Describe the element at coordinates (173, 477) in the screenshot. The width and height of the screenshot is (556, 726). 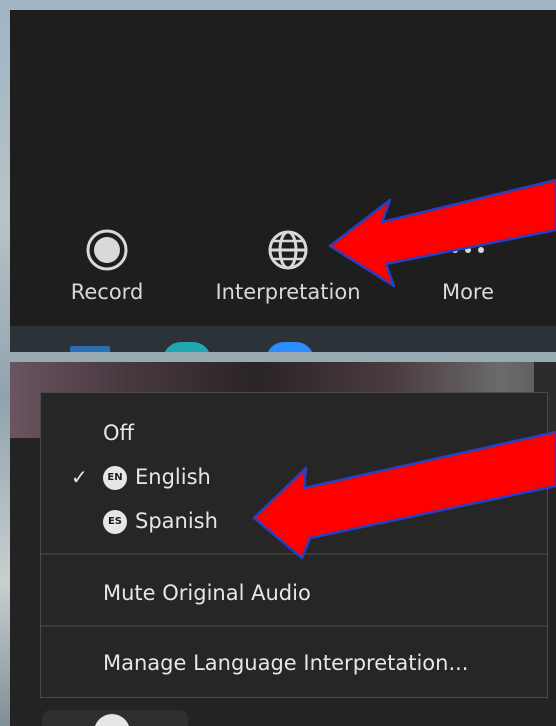
I see `menu-item-english-label: English` at that location.